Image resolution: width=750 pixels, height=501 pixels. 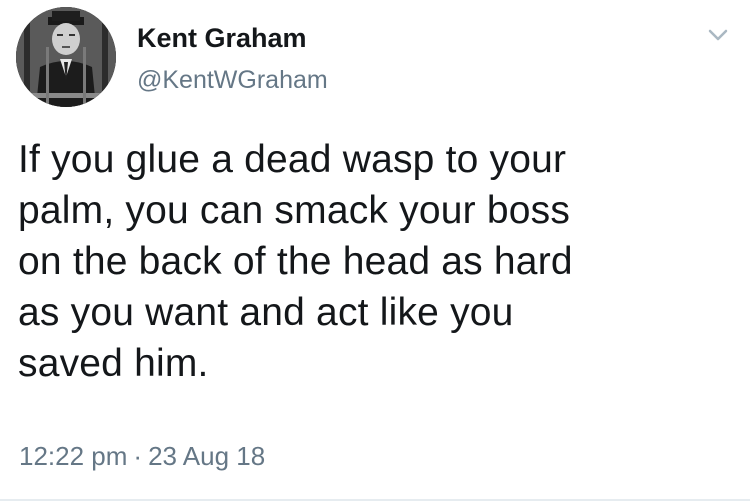 I want to click on tweet-text-line: saved him., so click(x=113, y=363).